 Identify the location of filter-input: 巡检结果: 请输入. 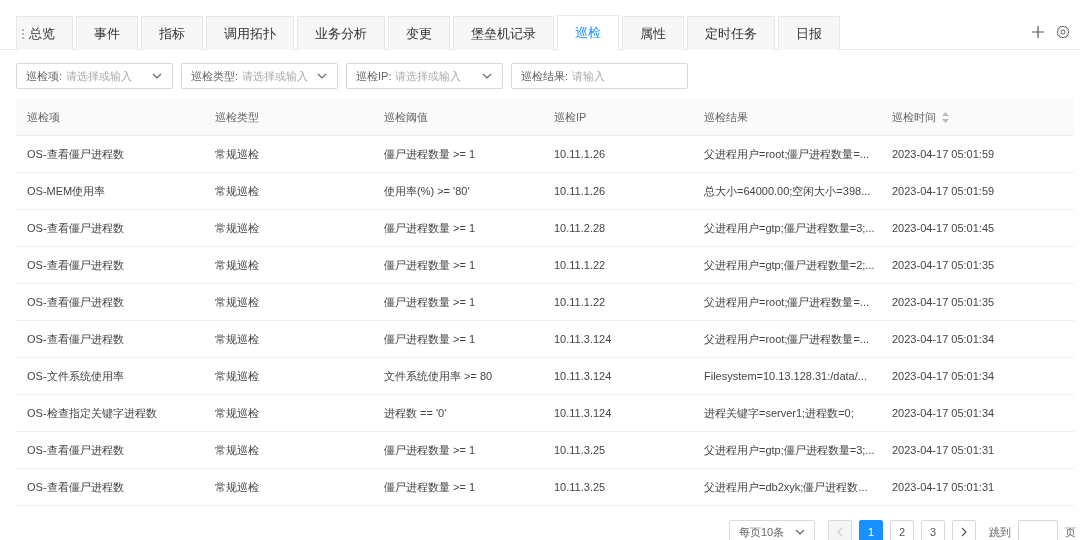
(599, 76).